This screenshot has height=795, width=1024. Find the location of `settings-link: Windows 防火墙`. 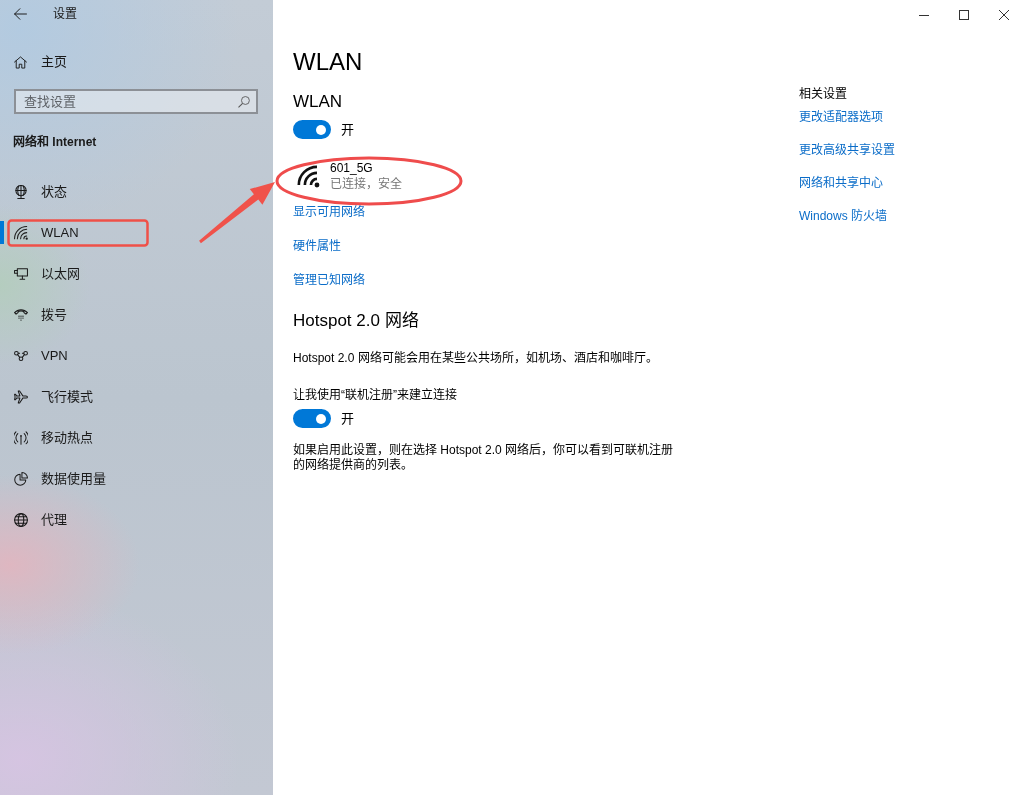

settings-link: Windows 防火墙 is located at coordinates (843, 216).